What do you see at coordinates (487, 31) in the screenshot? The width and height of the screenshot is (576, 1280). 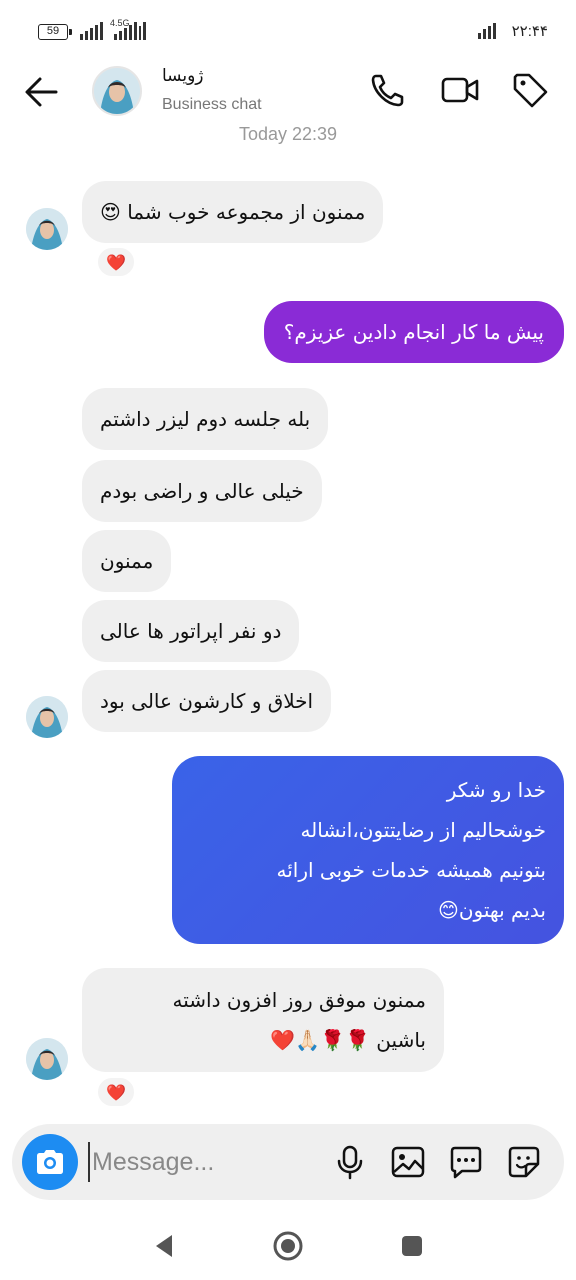 I see `cell-signal-icon` at bounding box center [487, 31].